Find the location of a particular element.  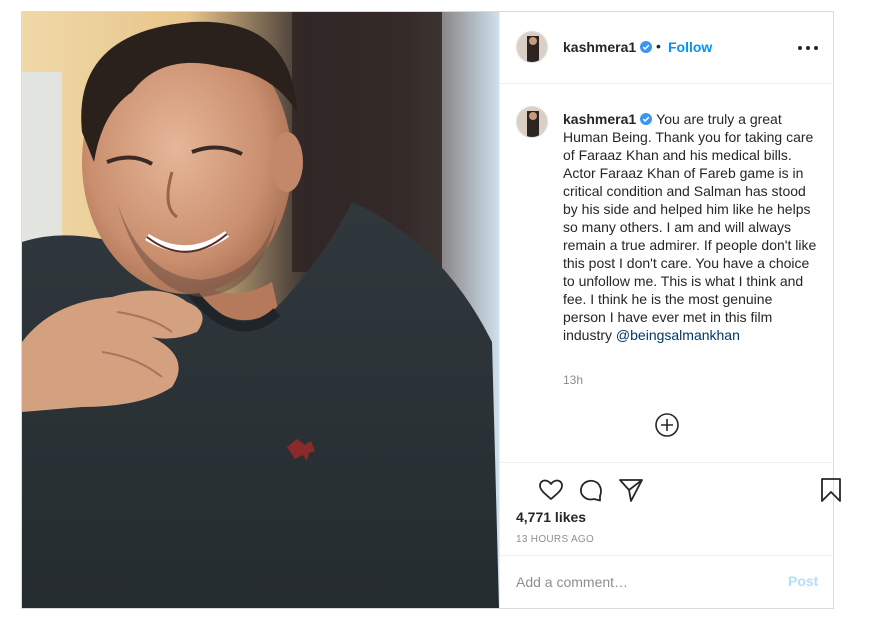

paper-plane-icon is located at coordinates (631, 490).